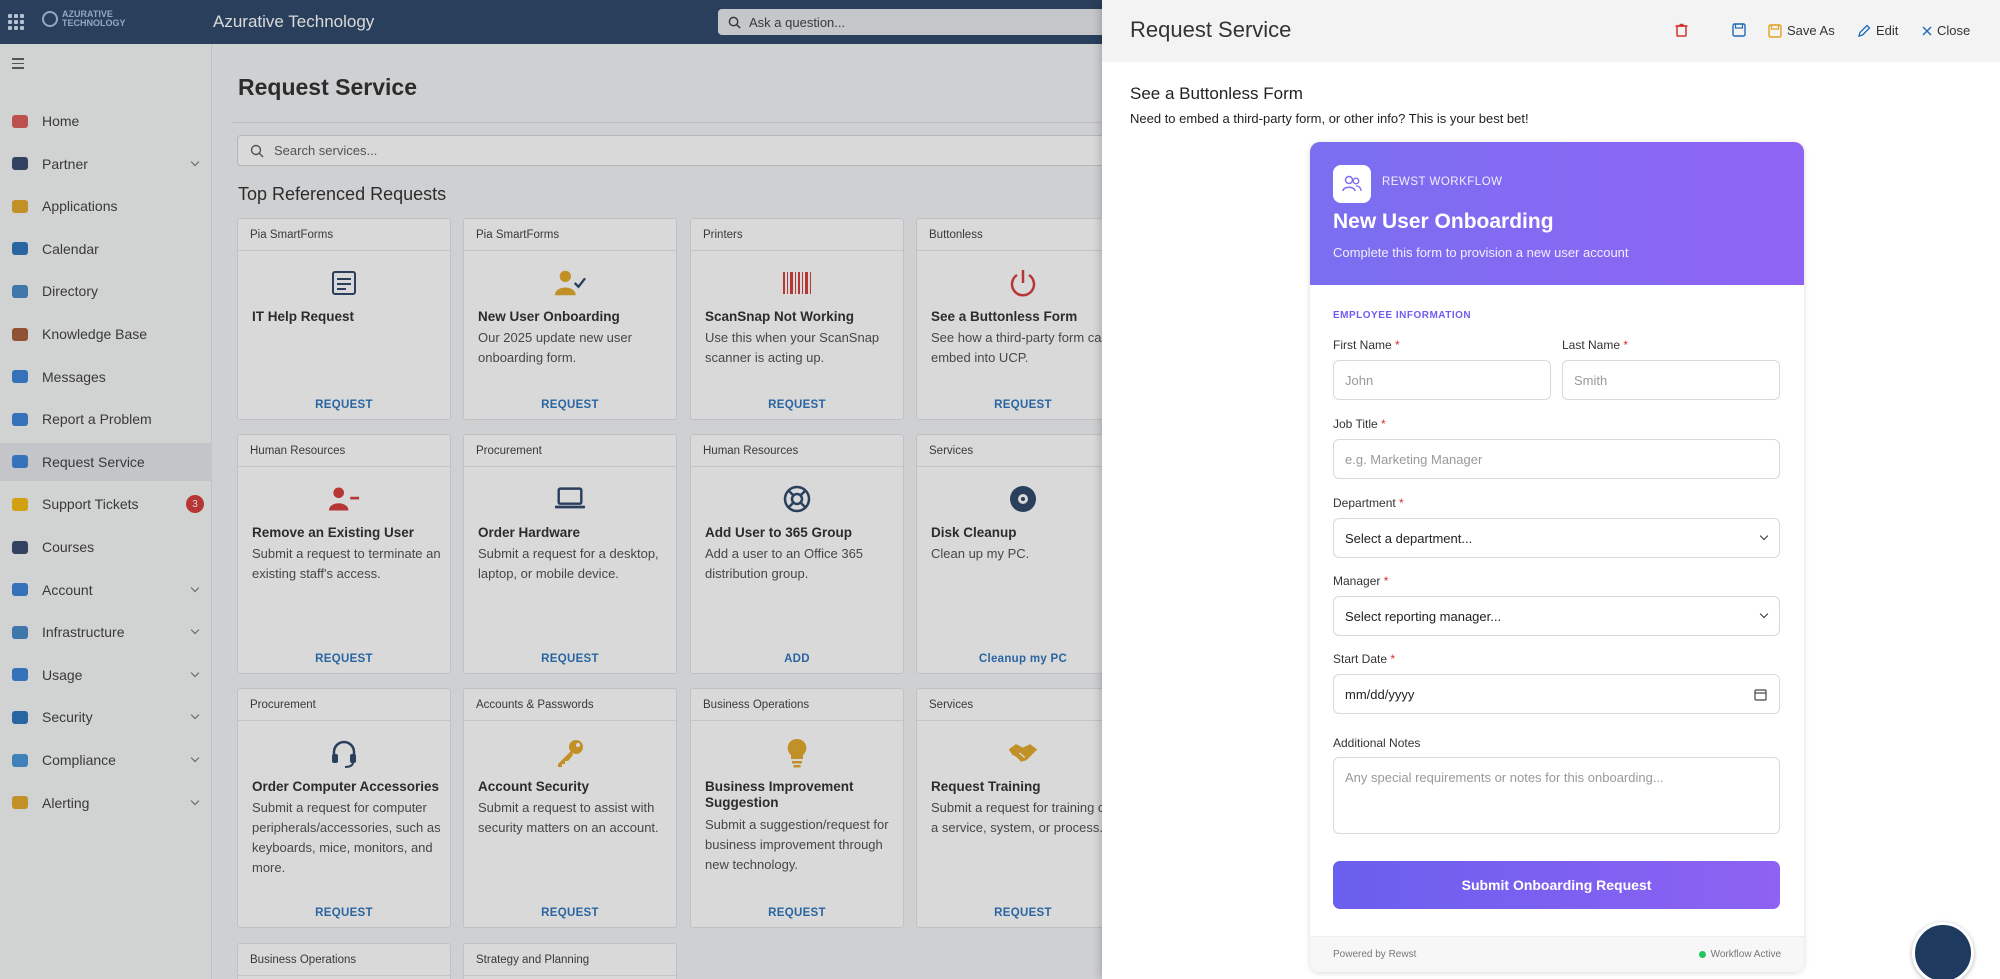  Describe the element at coordinates (1591, 380) in the screenshot. I see `last-name-placeholder: Smith` at that location.